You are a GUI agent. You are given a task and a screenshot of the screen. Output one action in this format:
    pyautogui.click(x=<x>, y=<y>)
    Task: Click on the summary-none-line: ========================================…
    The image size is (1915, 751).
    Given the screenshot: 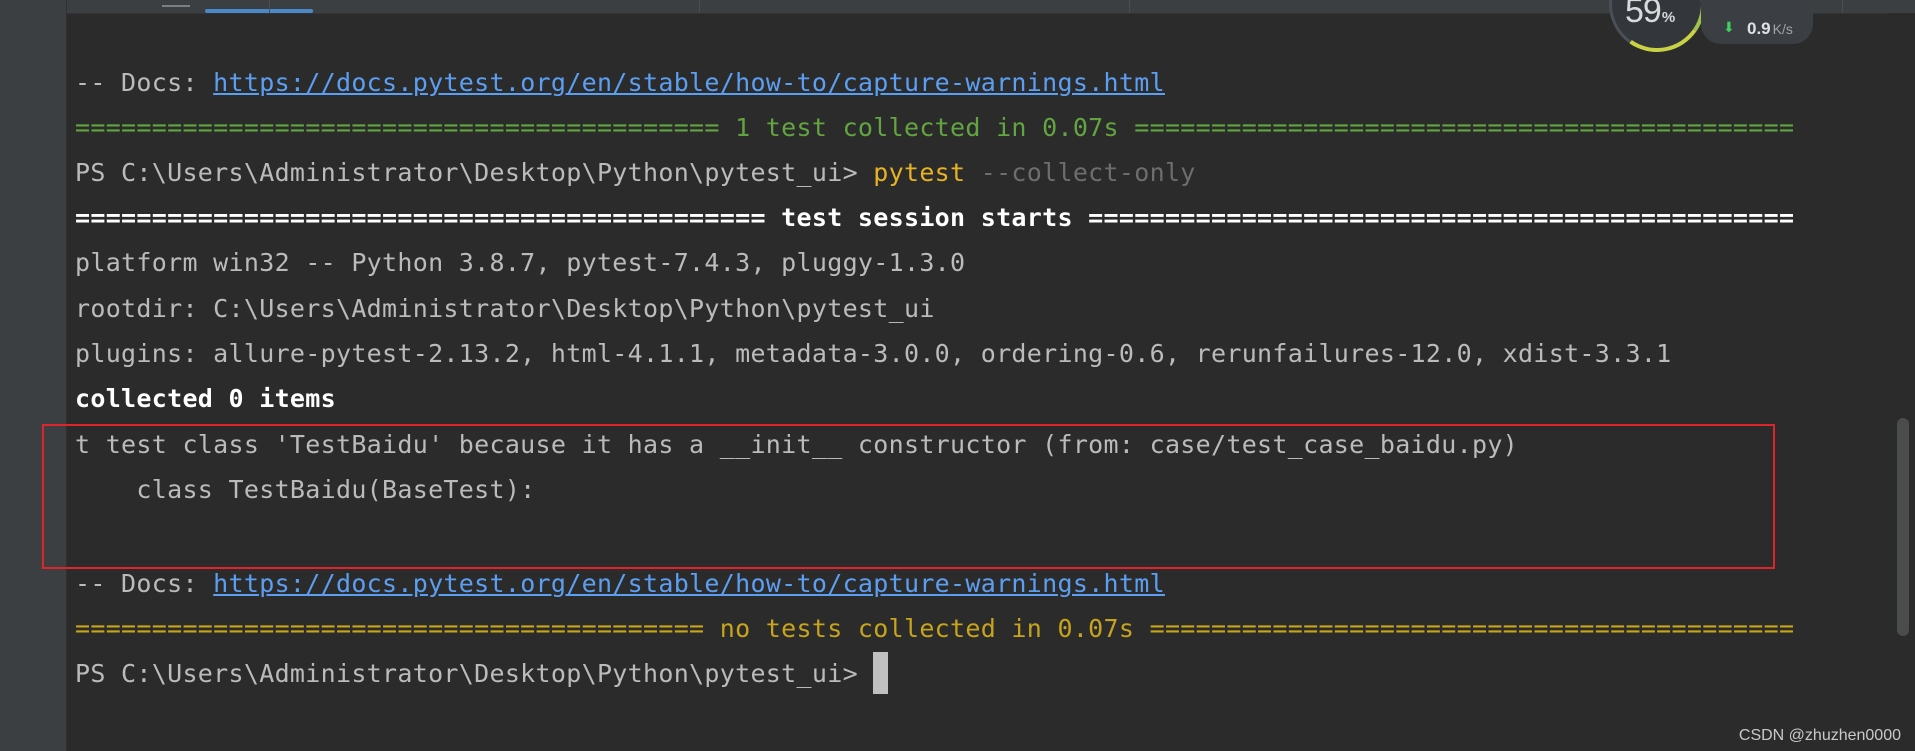 What is the action you would take?
    pyautogui.click(x=935, y=628)
    